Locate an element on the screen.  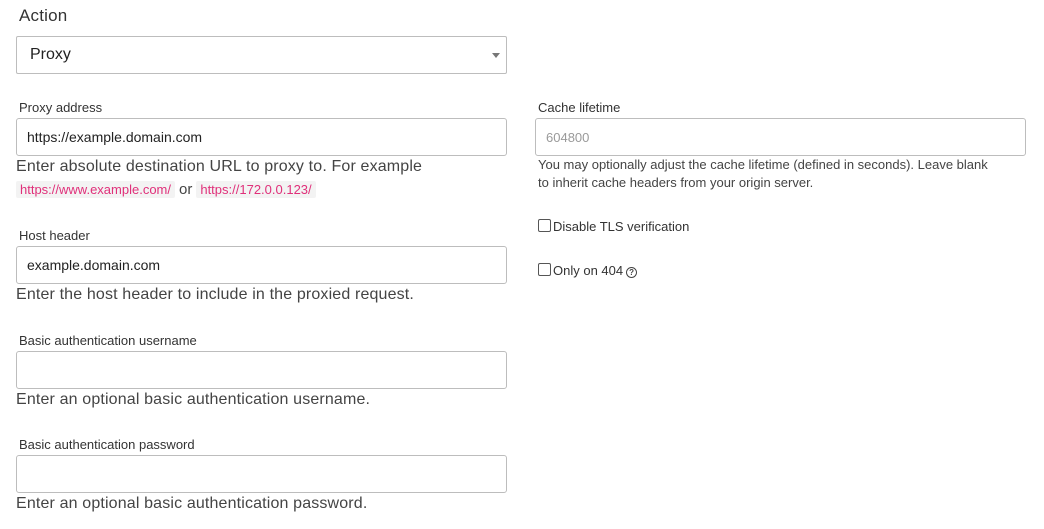
disable-tls-checkbox is located at coordinates (544, 225).